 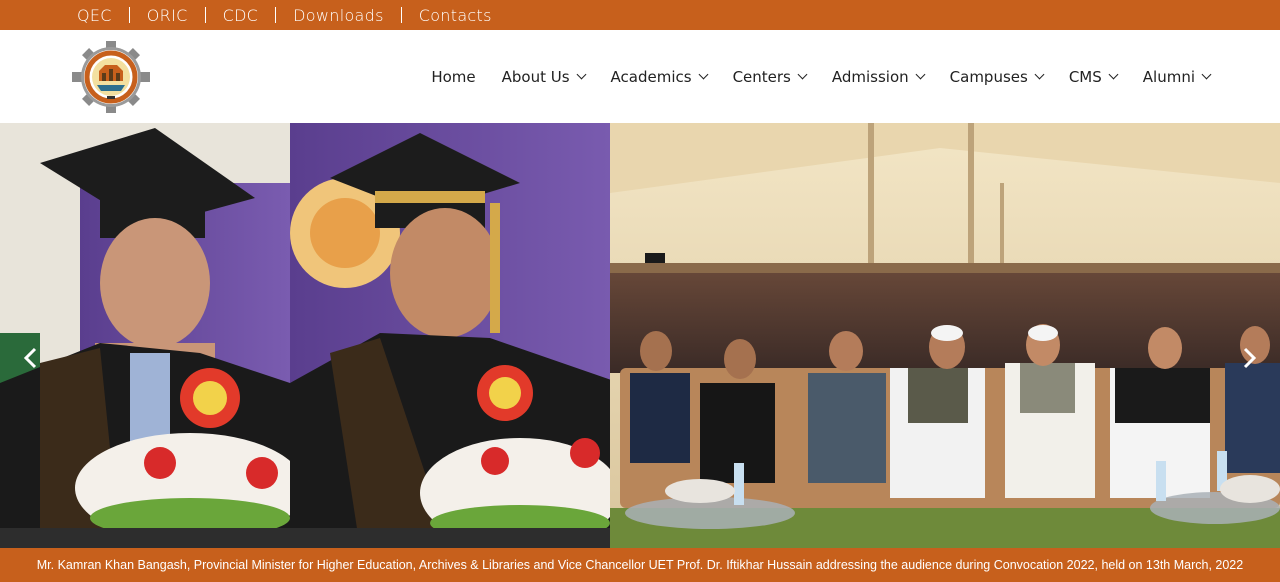 I want to click on nav-item-label: Home, so click(x=453, y=76).